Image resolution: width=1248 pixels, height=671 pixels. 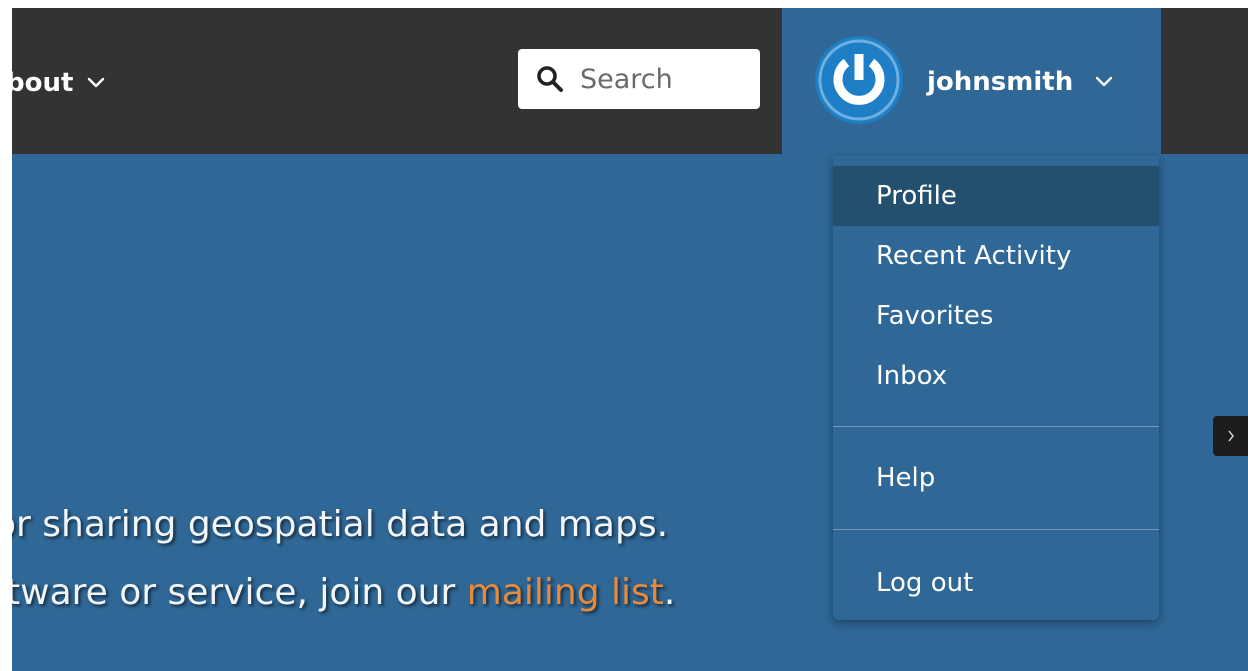 I want to click on menu-item-label: Favorites, so click(x=935, y=316).